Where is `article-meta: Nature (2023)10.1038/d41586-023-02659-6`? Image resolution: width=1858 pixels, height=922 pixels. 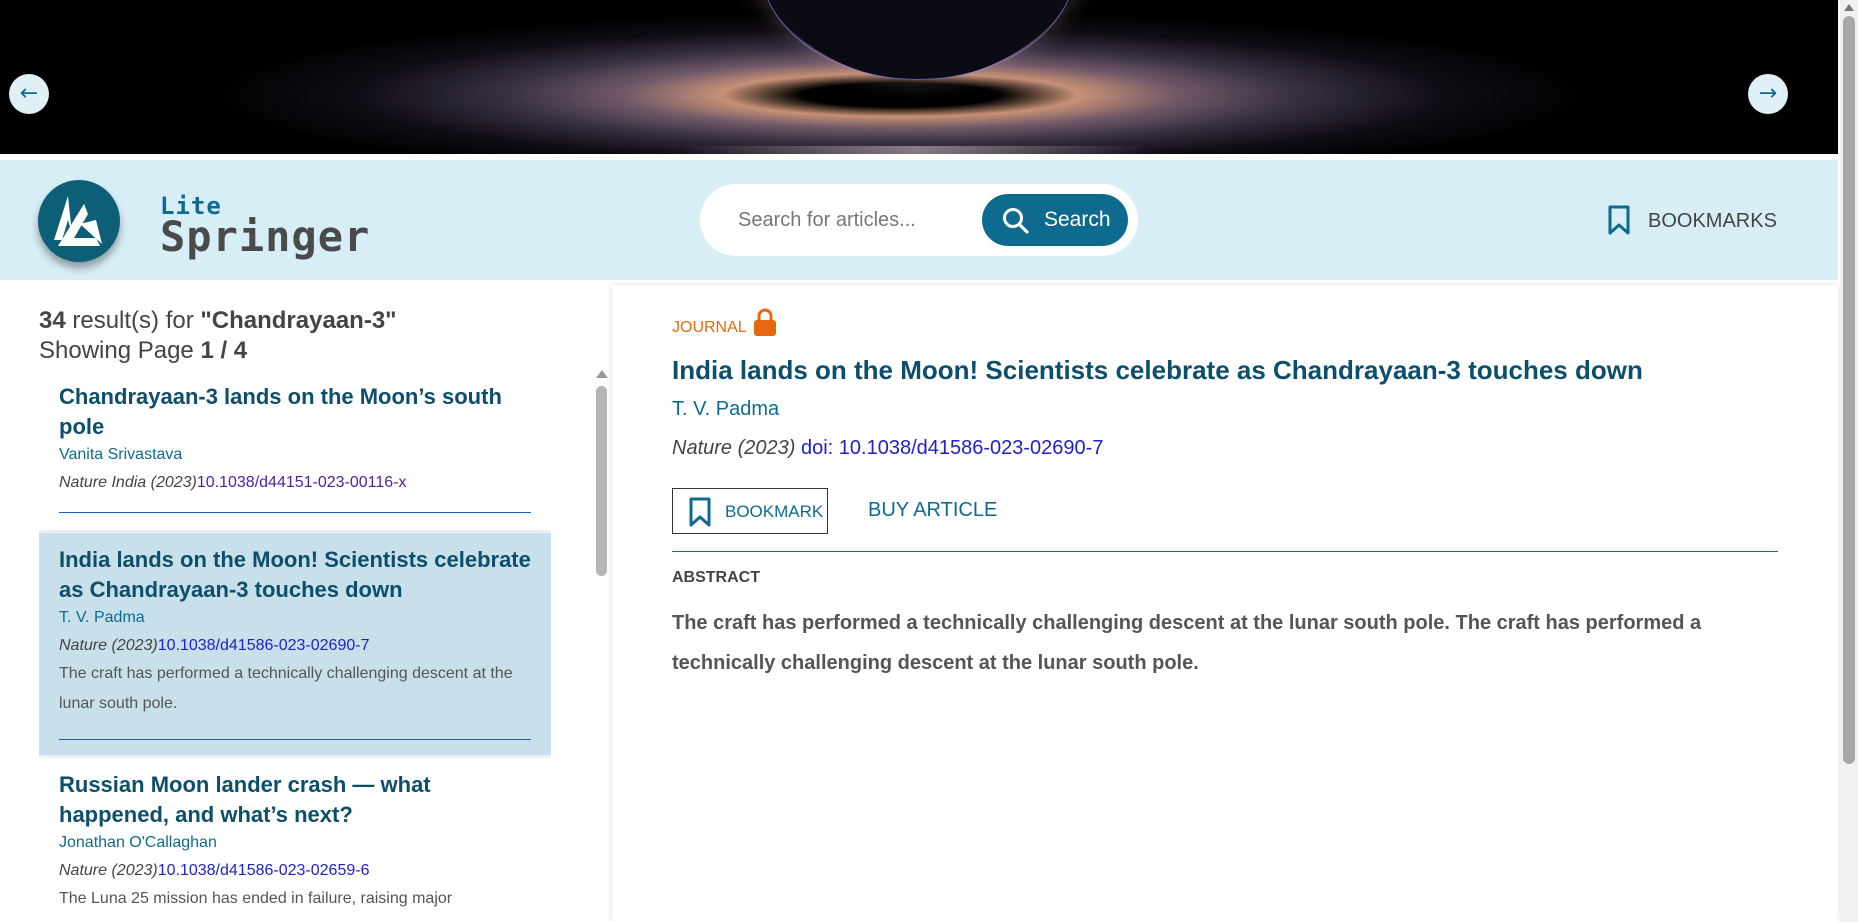
article-meta: Nature (2023)10.1038/d41586-023-02659-6 is located at coordinates (295, 871).